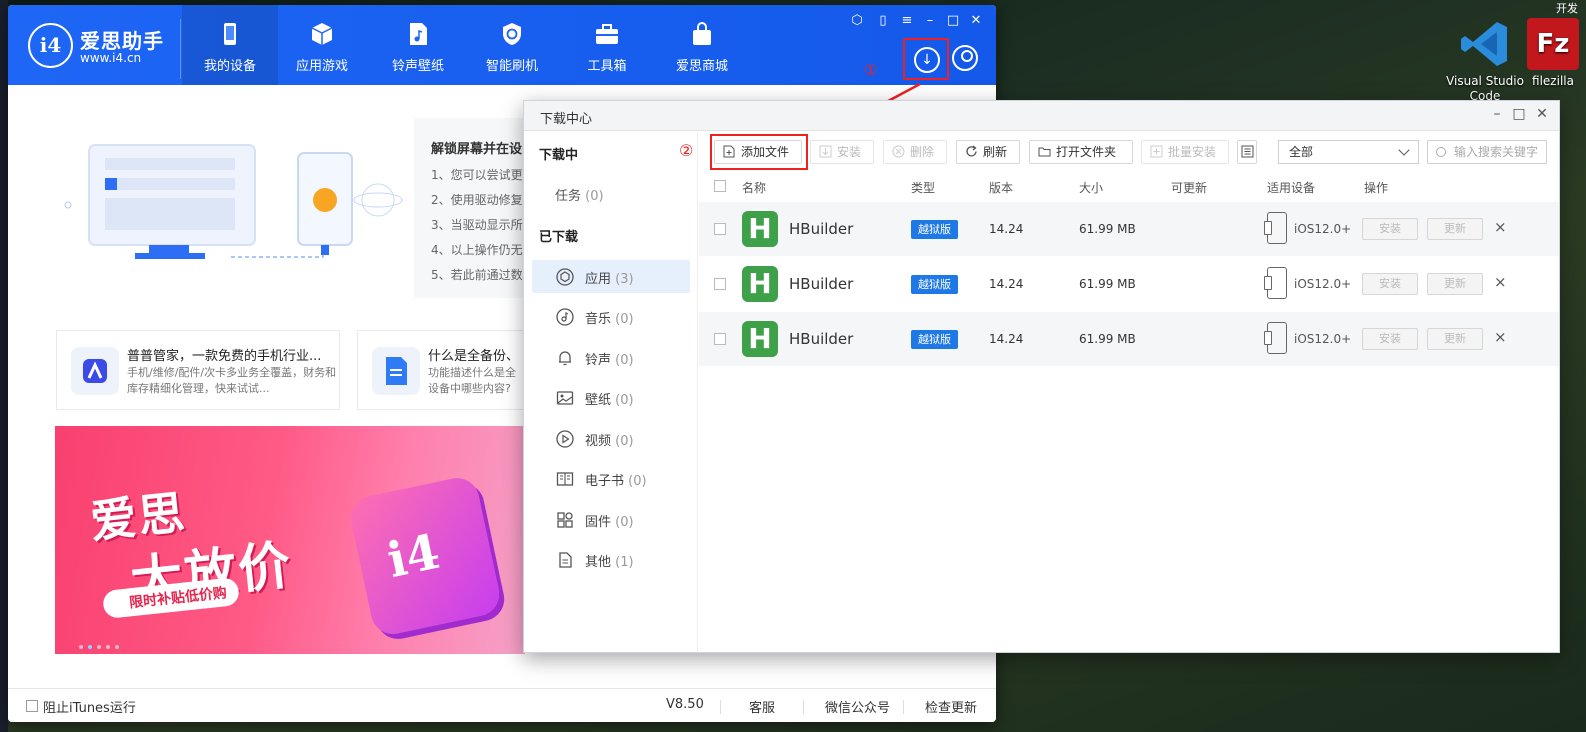 Image resolution: width=1586 pixels, height=732 pixels. I want to click on type-badge: 越狱版, so click(934, 339).